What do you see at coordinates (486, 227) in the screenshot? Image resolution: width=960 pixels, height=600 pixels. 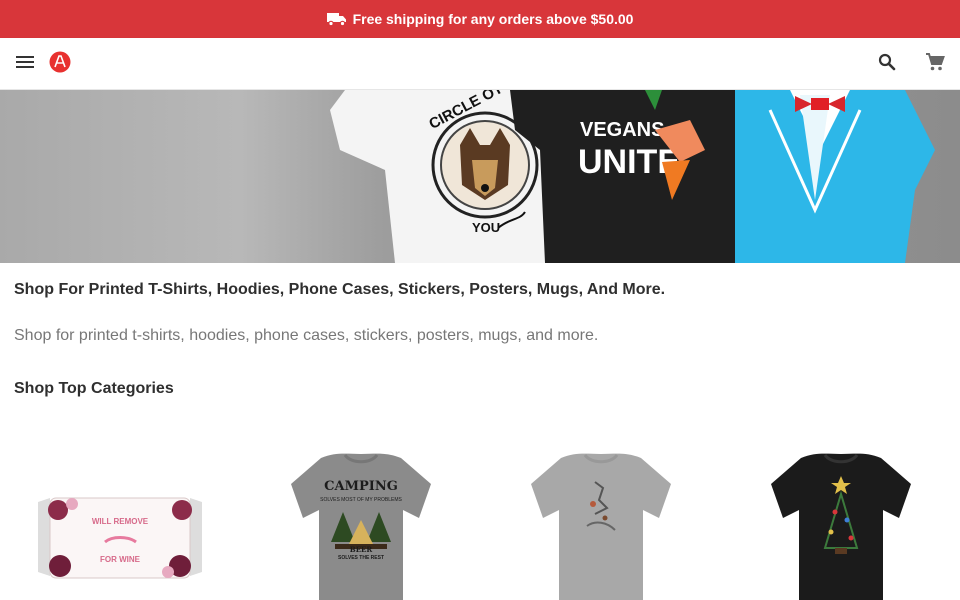 I see `hero-shirt1-text-bottom: YOU` at bounding box center [486, 227].